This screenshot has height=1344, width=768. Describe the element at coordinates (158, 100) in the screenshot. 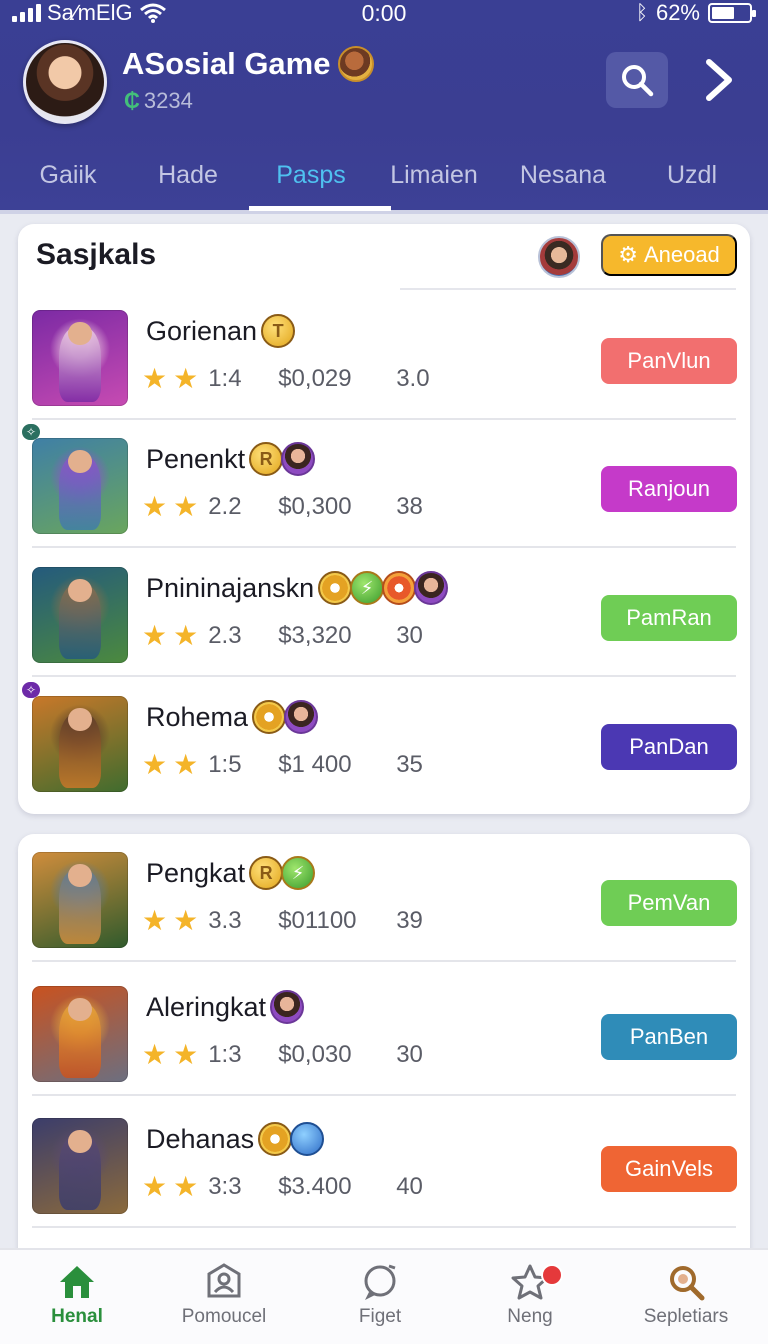

I see `credits-display: ₵ 3234` at that location.